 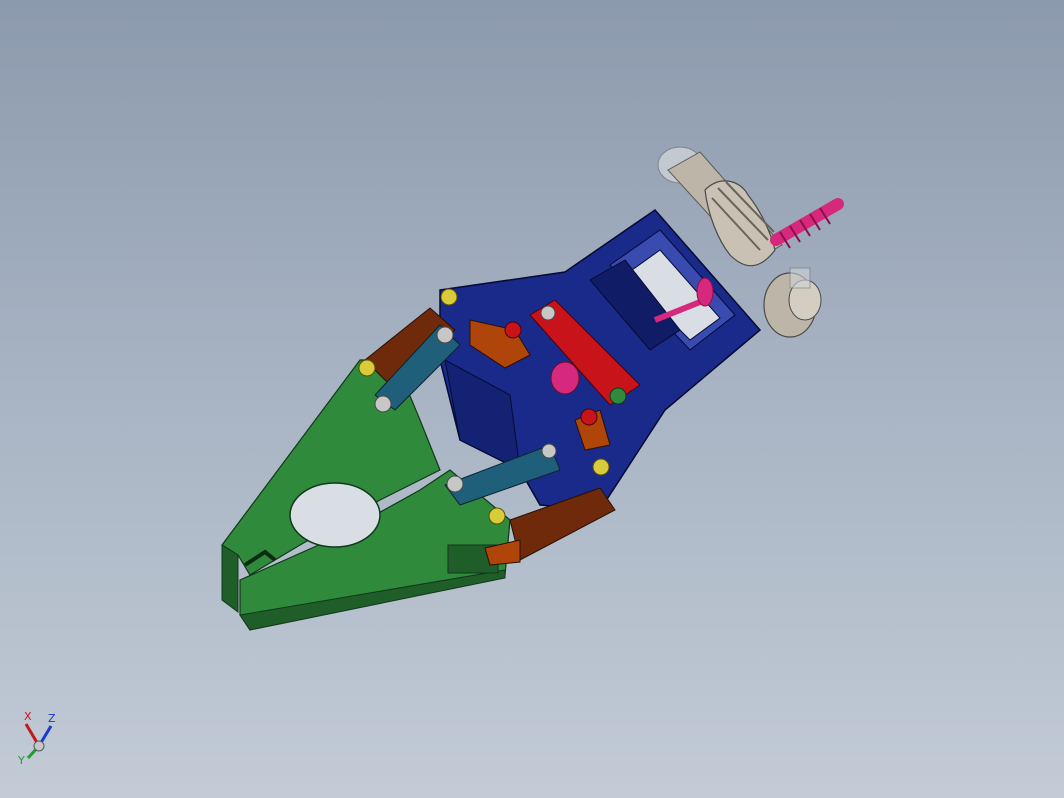 What do you see at coordinates (52, 718) in the screenshot?
I see `z-axis-label: Z` at bounding box center [52, 718].